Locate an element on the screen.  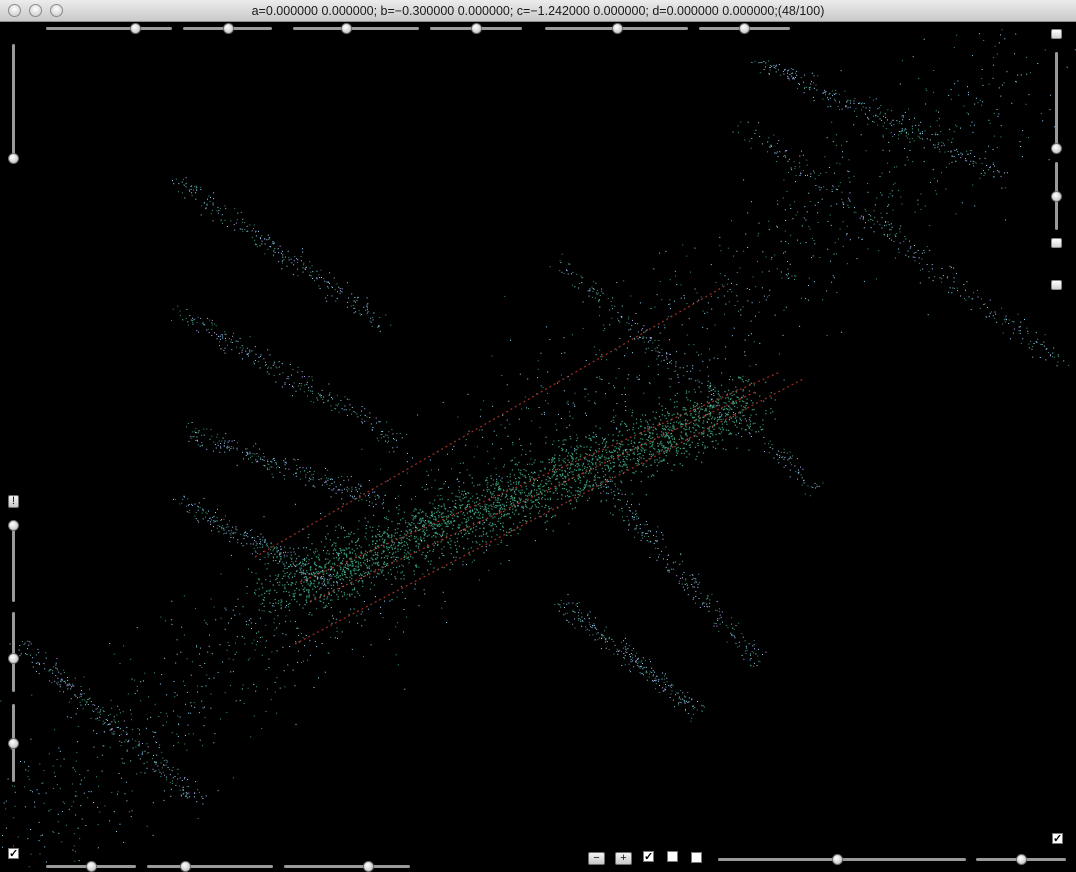
bottom-right-checkbox: ✓ is located at coordinates (1057, 839).